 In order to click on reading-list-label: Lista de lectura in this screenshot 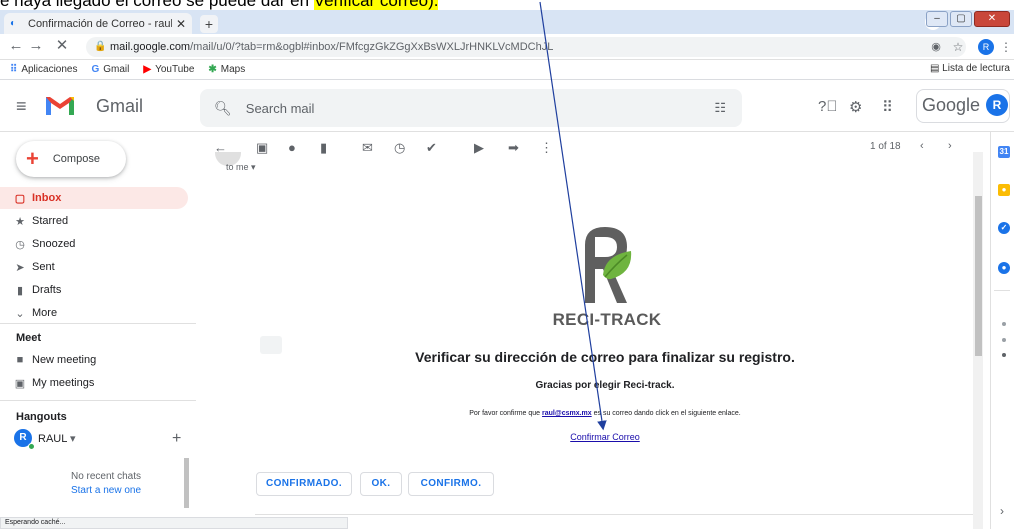, I will do `click(976, 68)`.